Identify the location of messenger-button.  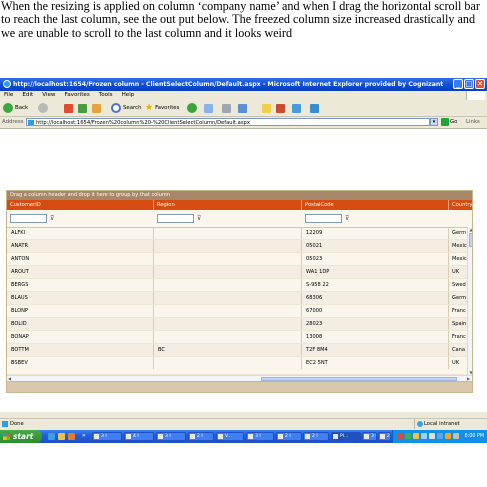
(296, 108).